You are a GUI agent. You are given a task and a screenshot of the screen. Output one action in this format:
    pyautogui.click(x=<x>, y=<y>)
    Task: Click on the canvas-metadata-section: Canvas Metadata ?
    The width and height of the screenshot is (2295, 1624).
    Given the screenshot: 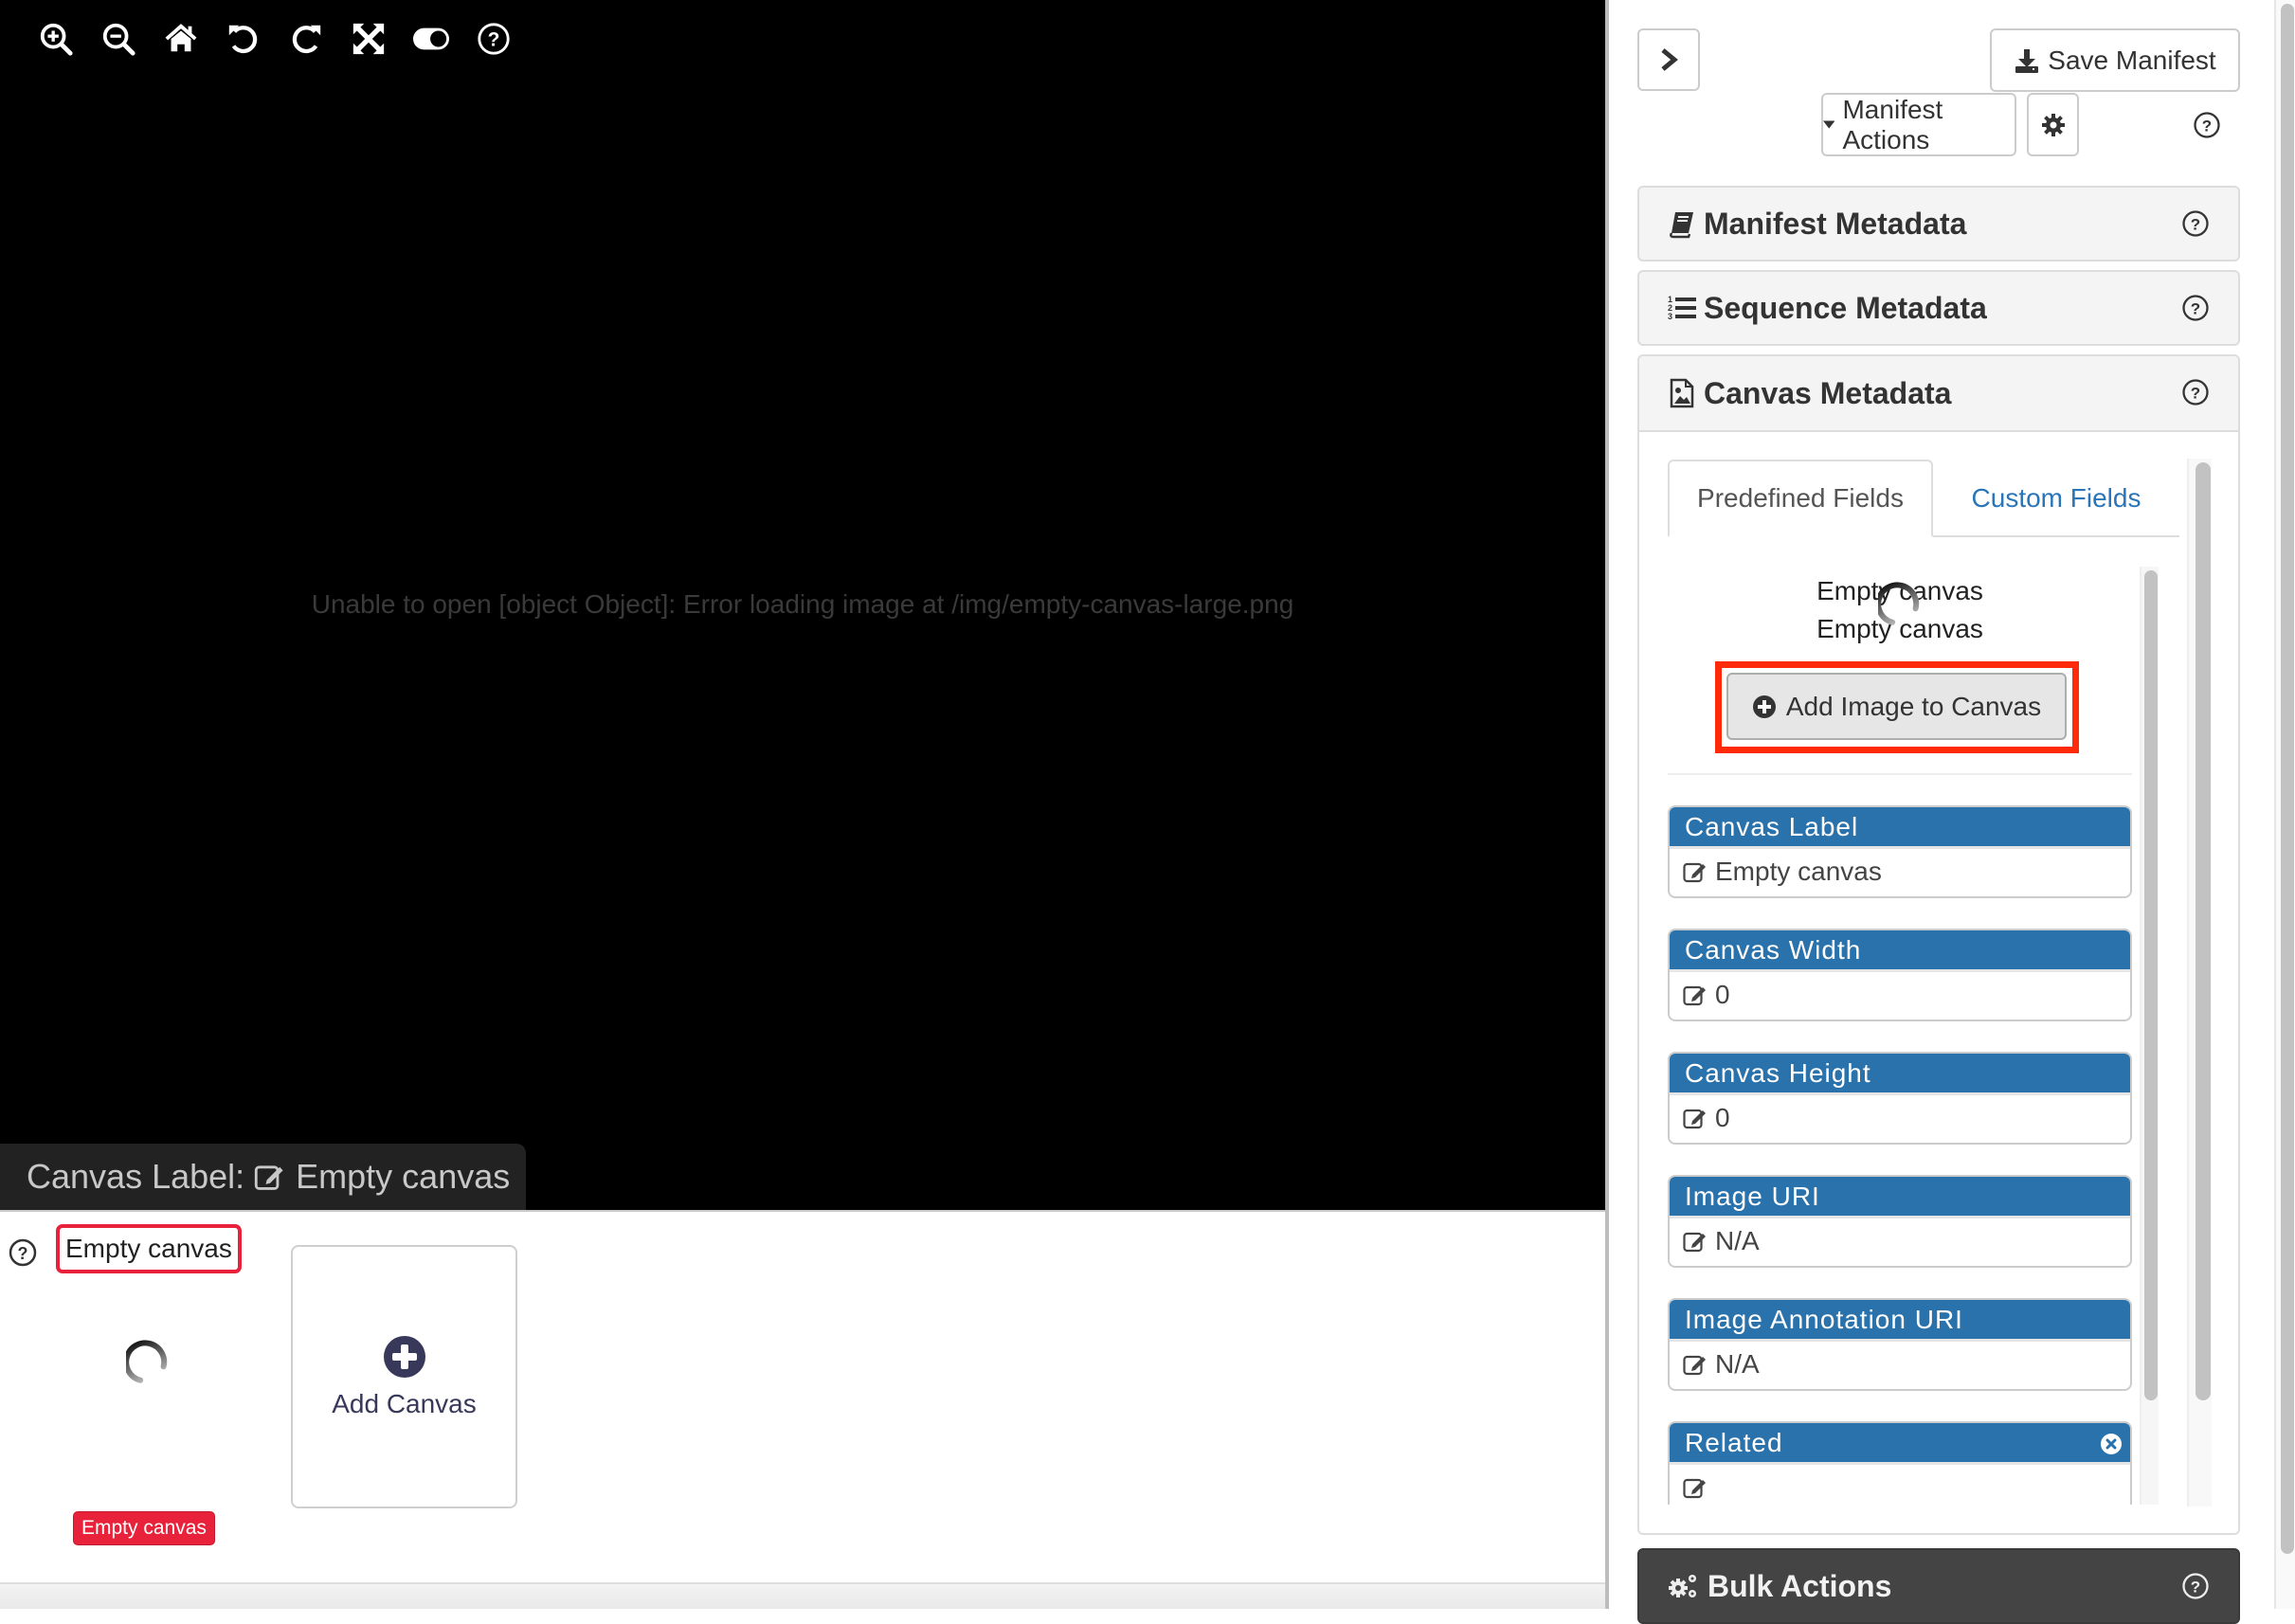 What is the action you would take?
    pyautogui.click(x=1939, y=393)
    